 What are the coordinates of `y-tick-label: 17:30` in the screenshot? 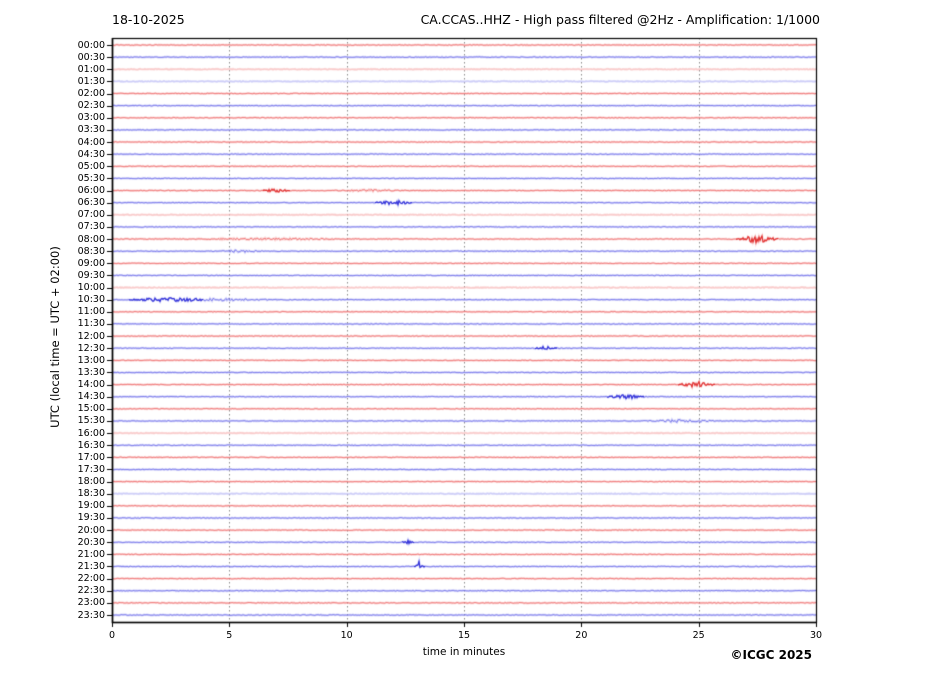 It's located at (91, 469).